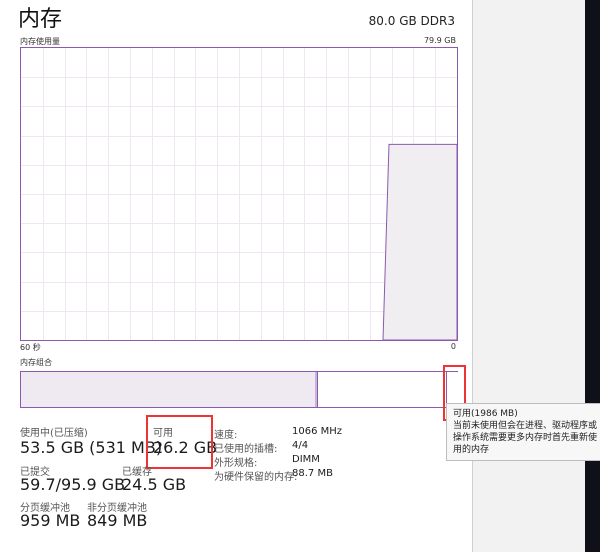  I want to click on graph-max-label: 79.9 GB, so click(439, 40).